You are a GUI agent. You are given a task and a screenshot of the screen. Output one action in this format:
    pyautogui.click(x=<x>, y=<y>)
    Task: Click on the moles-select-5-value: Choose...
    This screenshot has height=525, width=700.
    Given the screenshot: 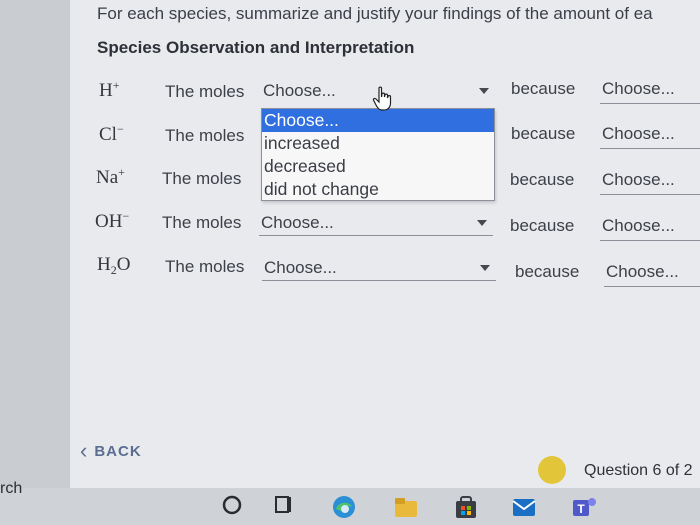 What is the action you would take?
    pyautogui.click(x=300, y=267)
    